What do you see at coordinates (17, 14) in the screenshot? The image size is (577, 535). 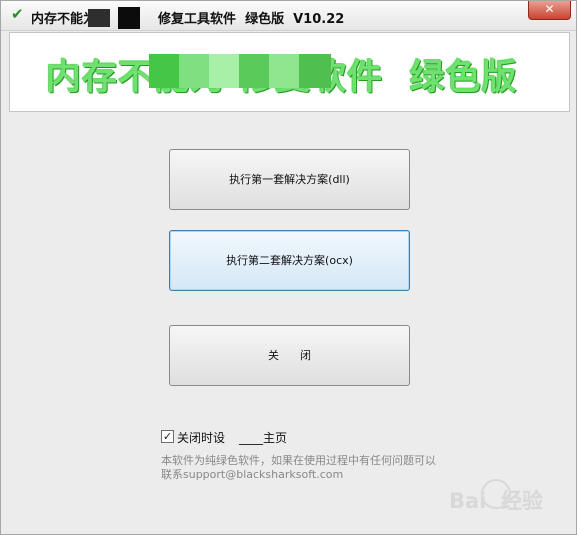 I see `checkmark-app-icon: ✔` at bounding box center [17, 14].